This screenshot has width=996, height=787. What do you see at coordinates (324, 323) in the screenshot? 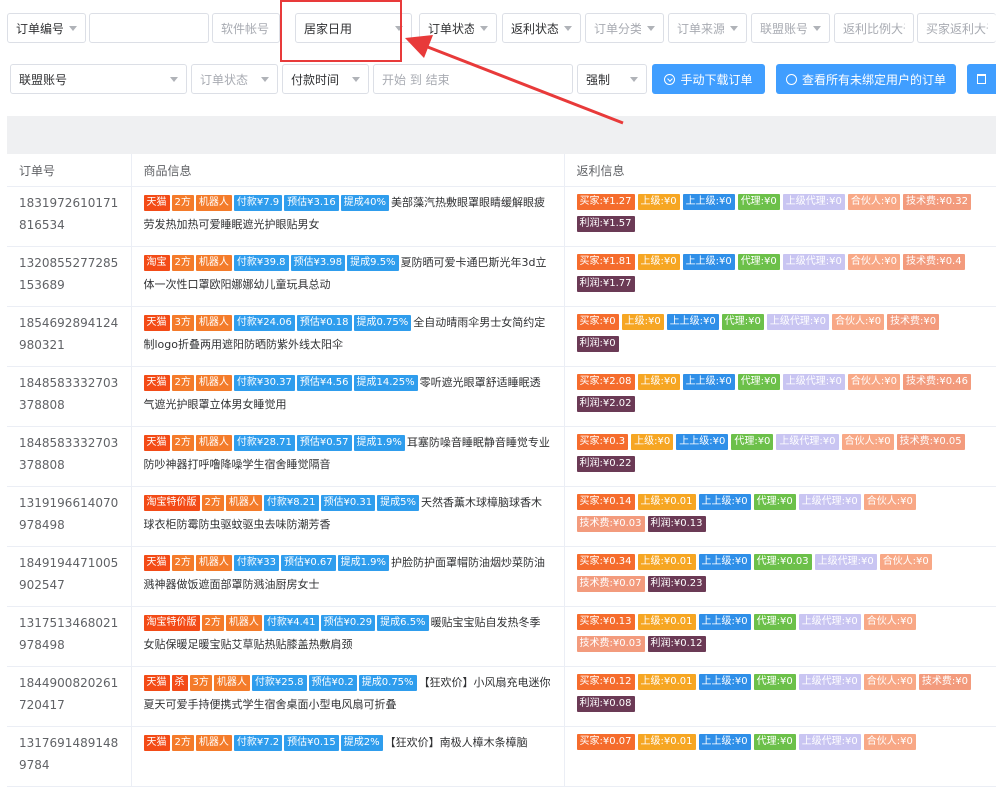
I see `goods-tag: 预估¥0.18` at bounding box center [324, 323].